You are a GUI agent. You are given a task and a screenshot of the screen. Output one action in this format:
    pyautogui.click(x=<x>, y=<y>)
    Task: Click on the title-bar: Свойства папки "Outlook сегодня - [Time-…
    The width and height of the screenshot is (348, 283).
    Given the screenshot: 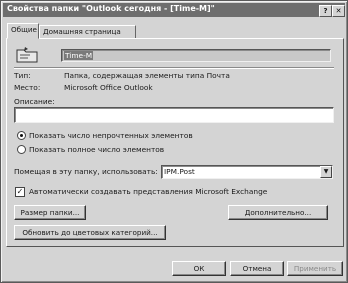 What is the action you would take?
    pyautogui.click(x=174, y=10)
    